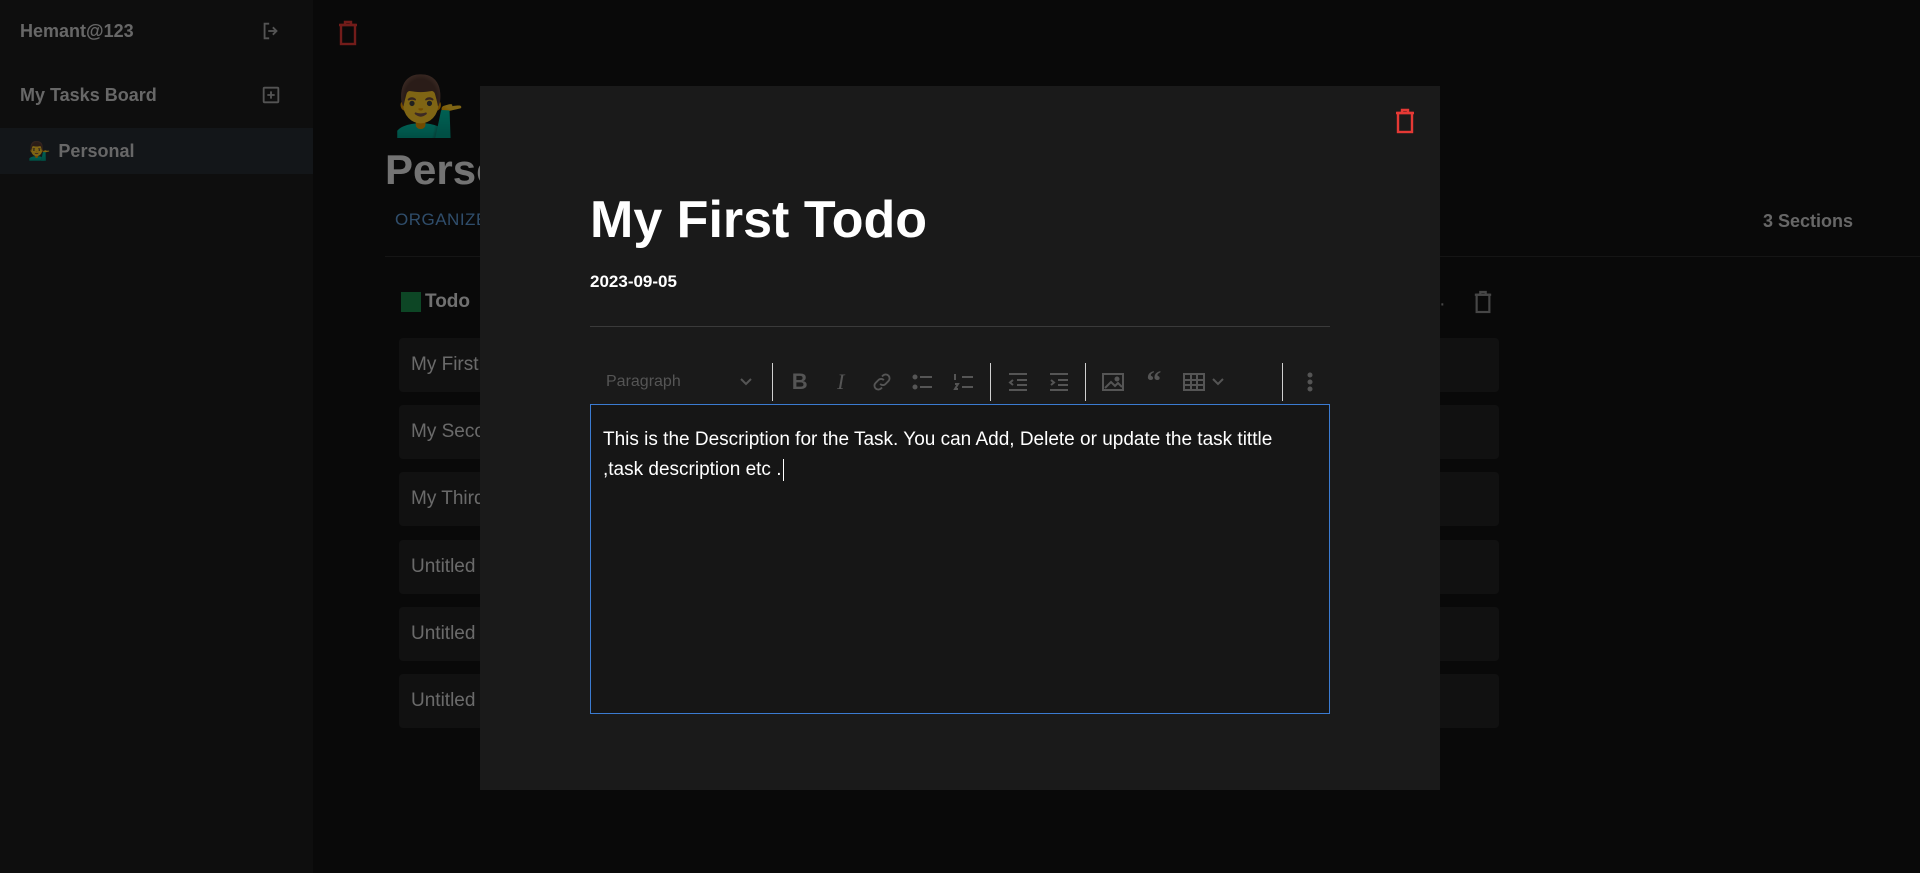 Image resolution: width=1920 pixels, height=873 pixels. Describe the element at coordinates (1405, 123) in the screenshot. I see `delete-task-trash-icon` at that location.